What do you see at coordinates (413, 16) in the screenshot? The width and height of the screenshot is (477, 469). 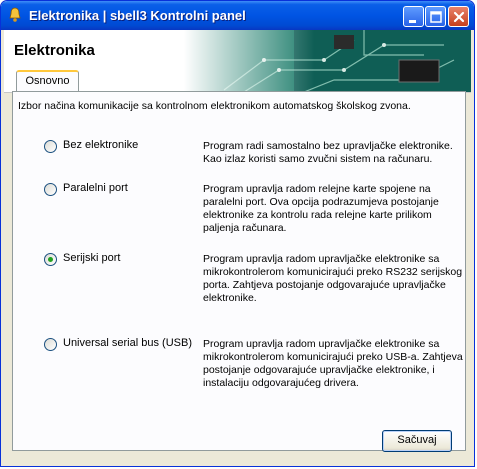 I see `minimize-button` at bounding box center [413, 16].